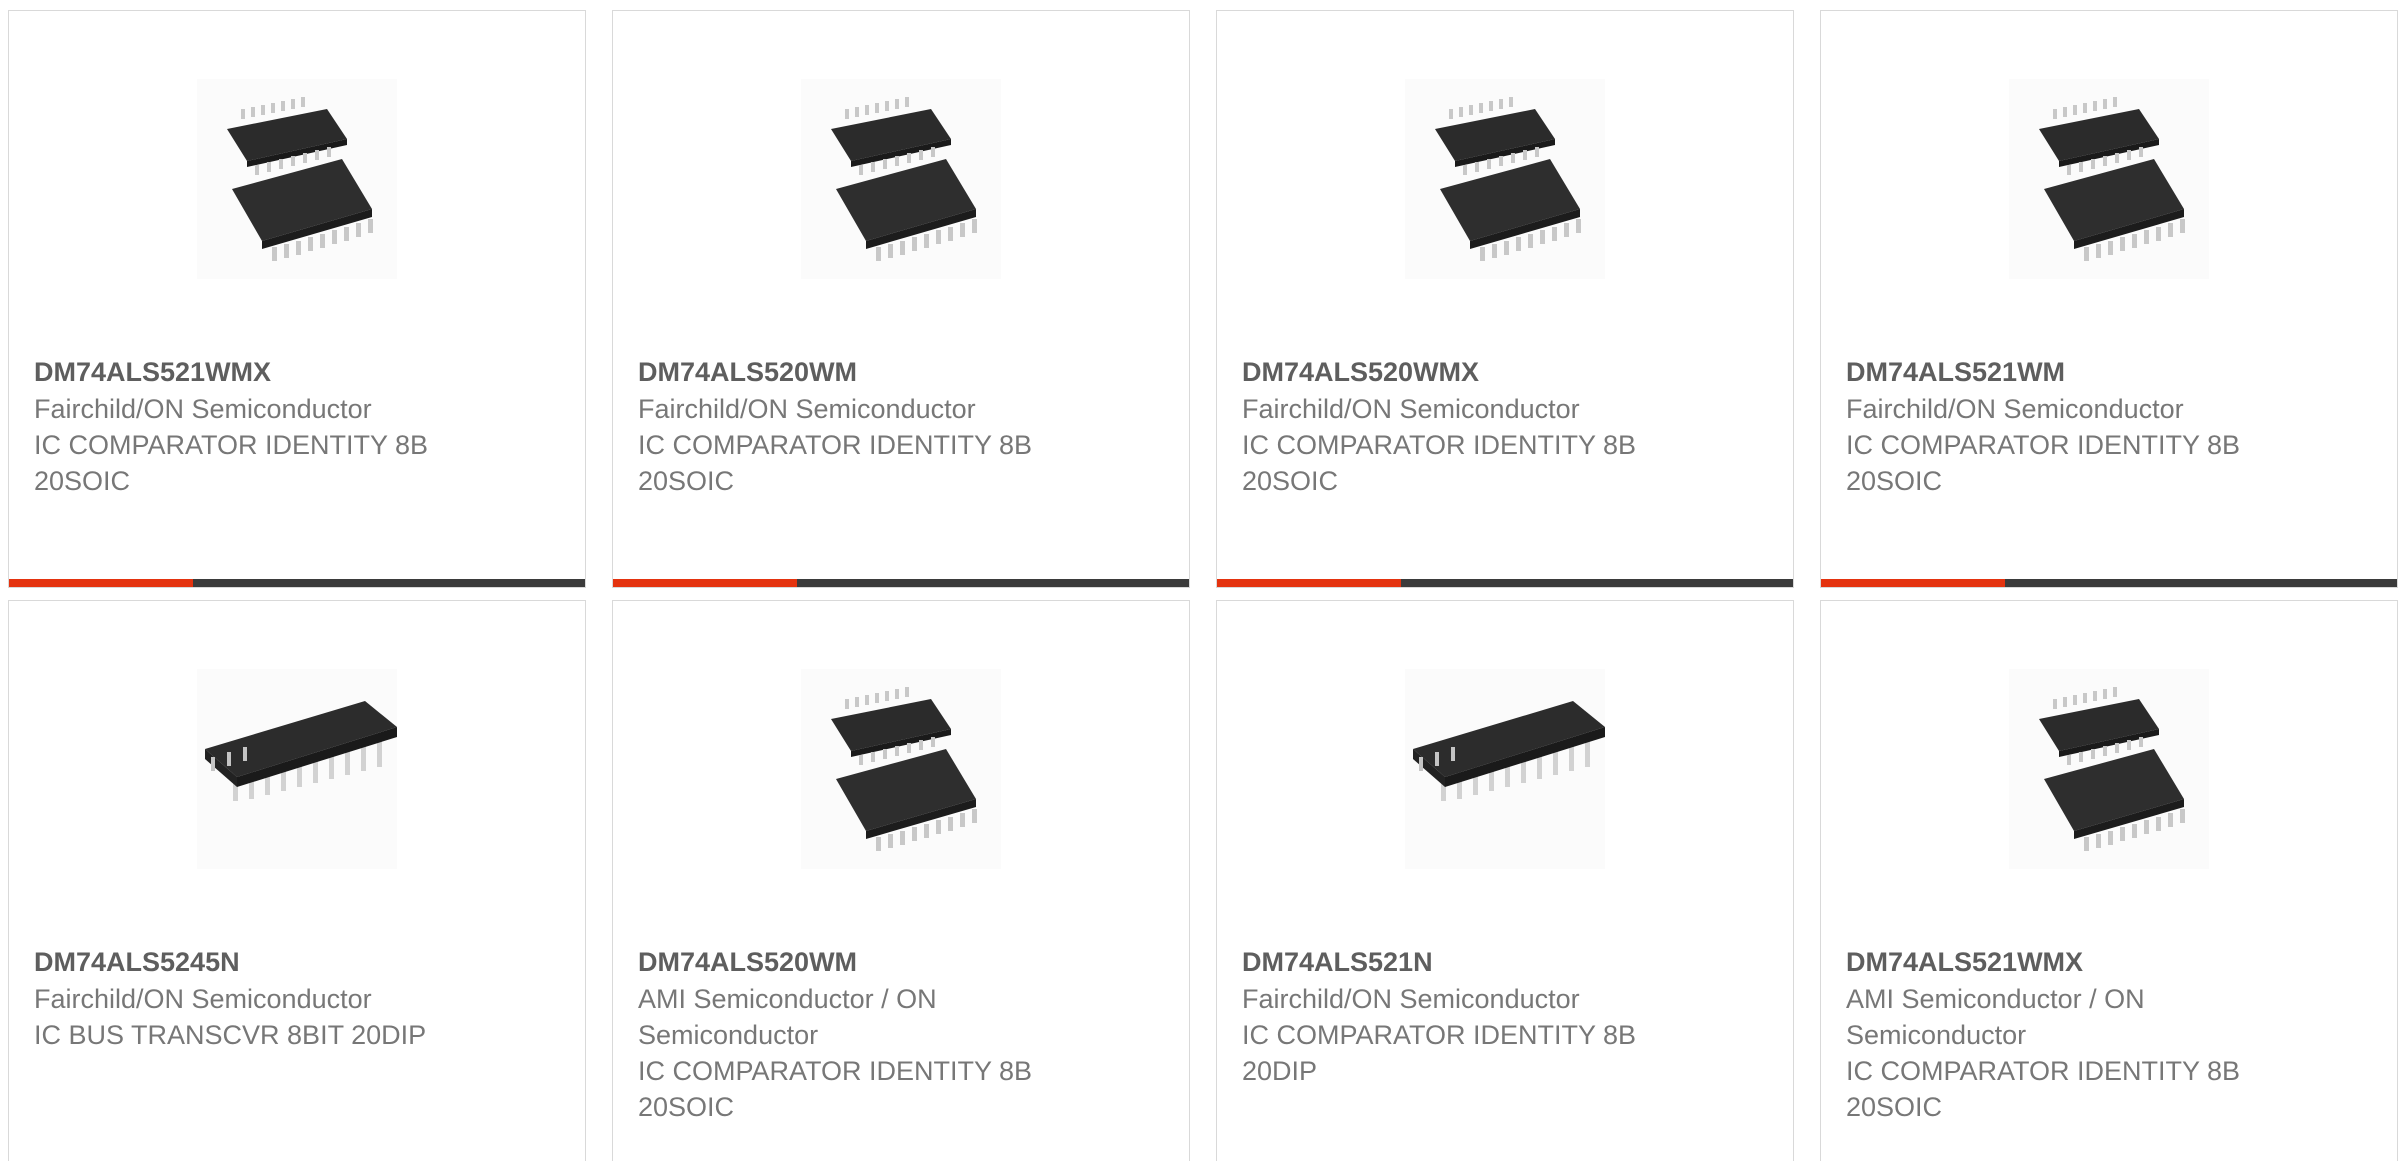 This screenshot has height=1161, width=2400. Describe the element at coordinates (1280, 1071) in the screenshot. I see `description-line: 20DIP` at that location.